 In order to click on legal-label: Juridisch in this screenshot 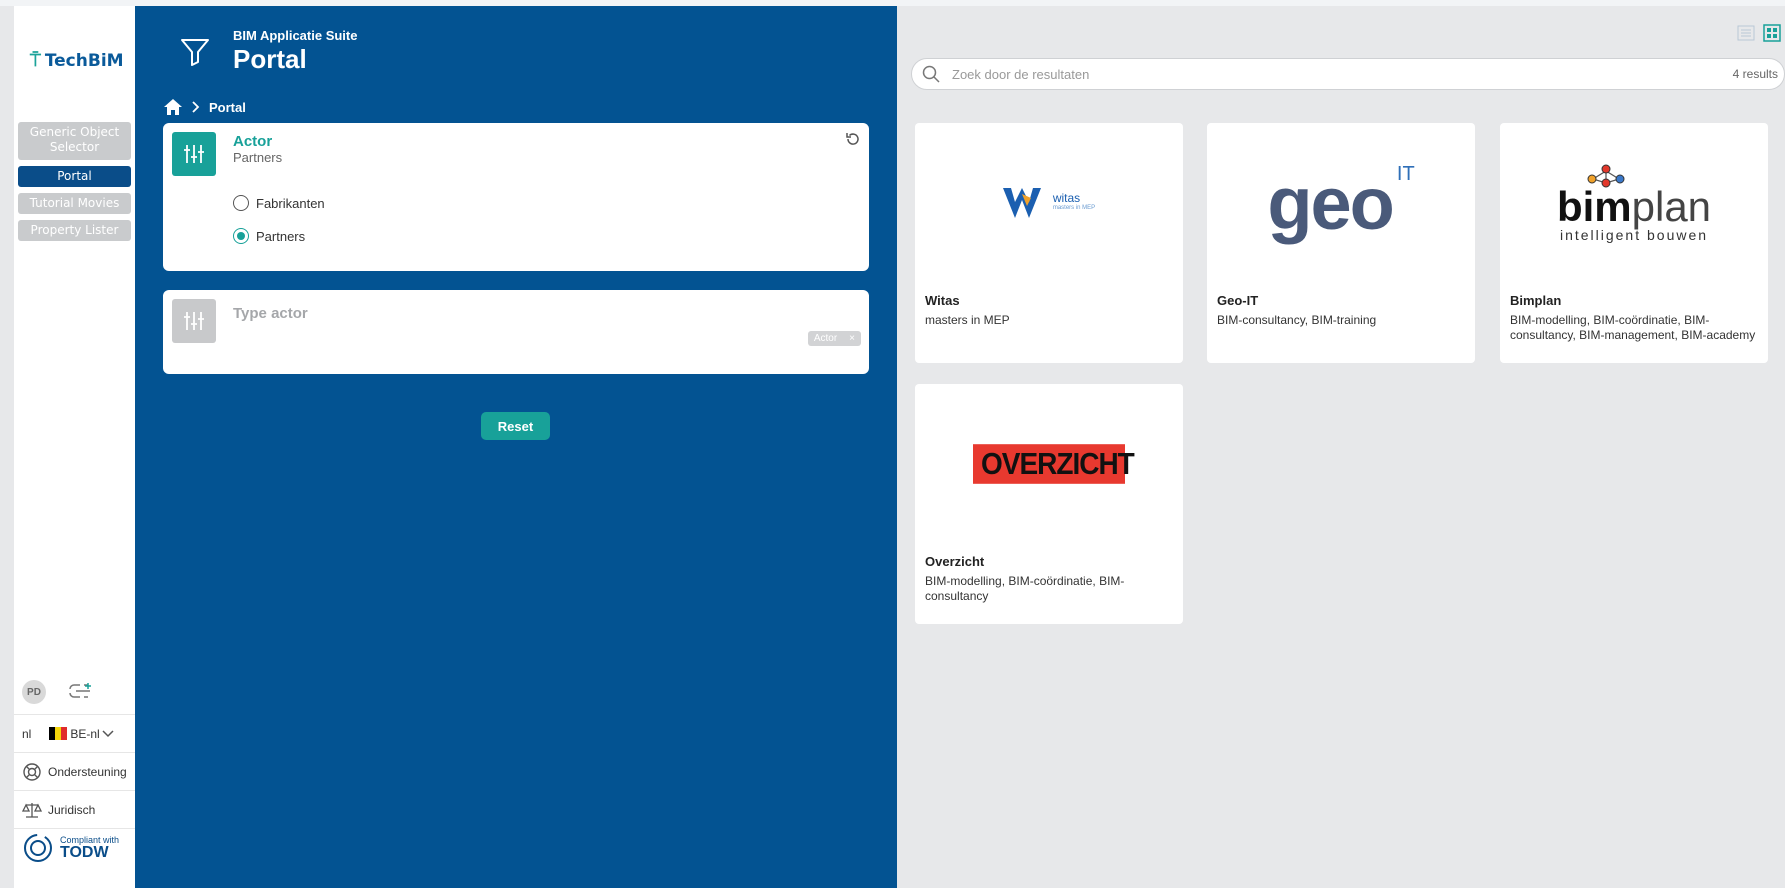, I will do `click(72, 809)`.